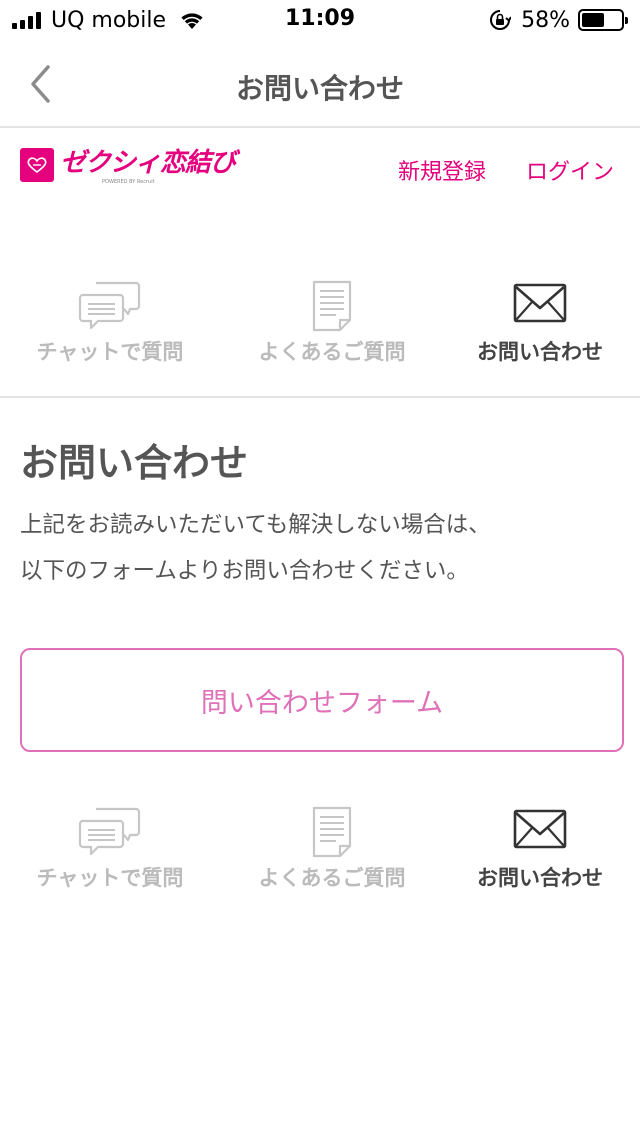  What do you see at coordinates (148, 163) in the screenshot?
I see `logo-text: ゼクシィ恋結び` at bounding box center [148, 163].